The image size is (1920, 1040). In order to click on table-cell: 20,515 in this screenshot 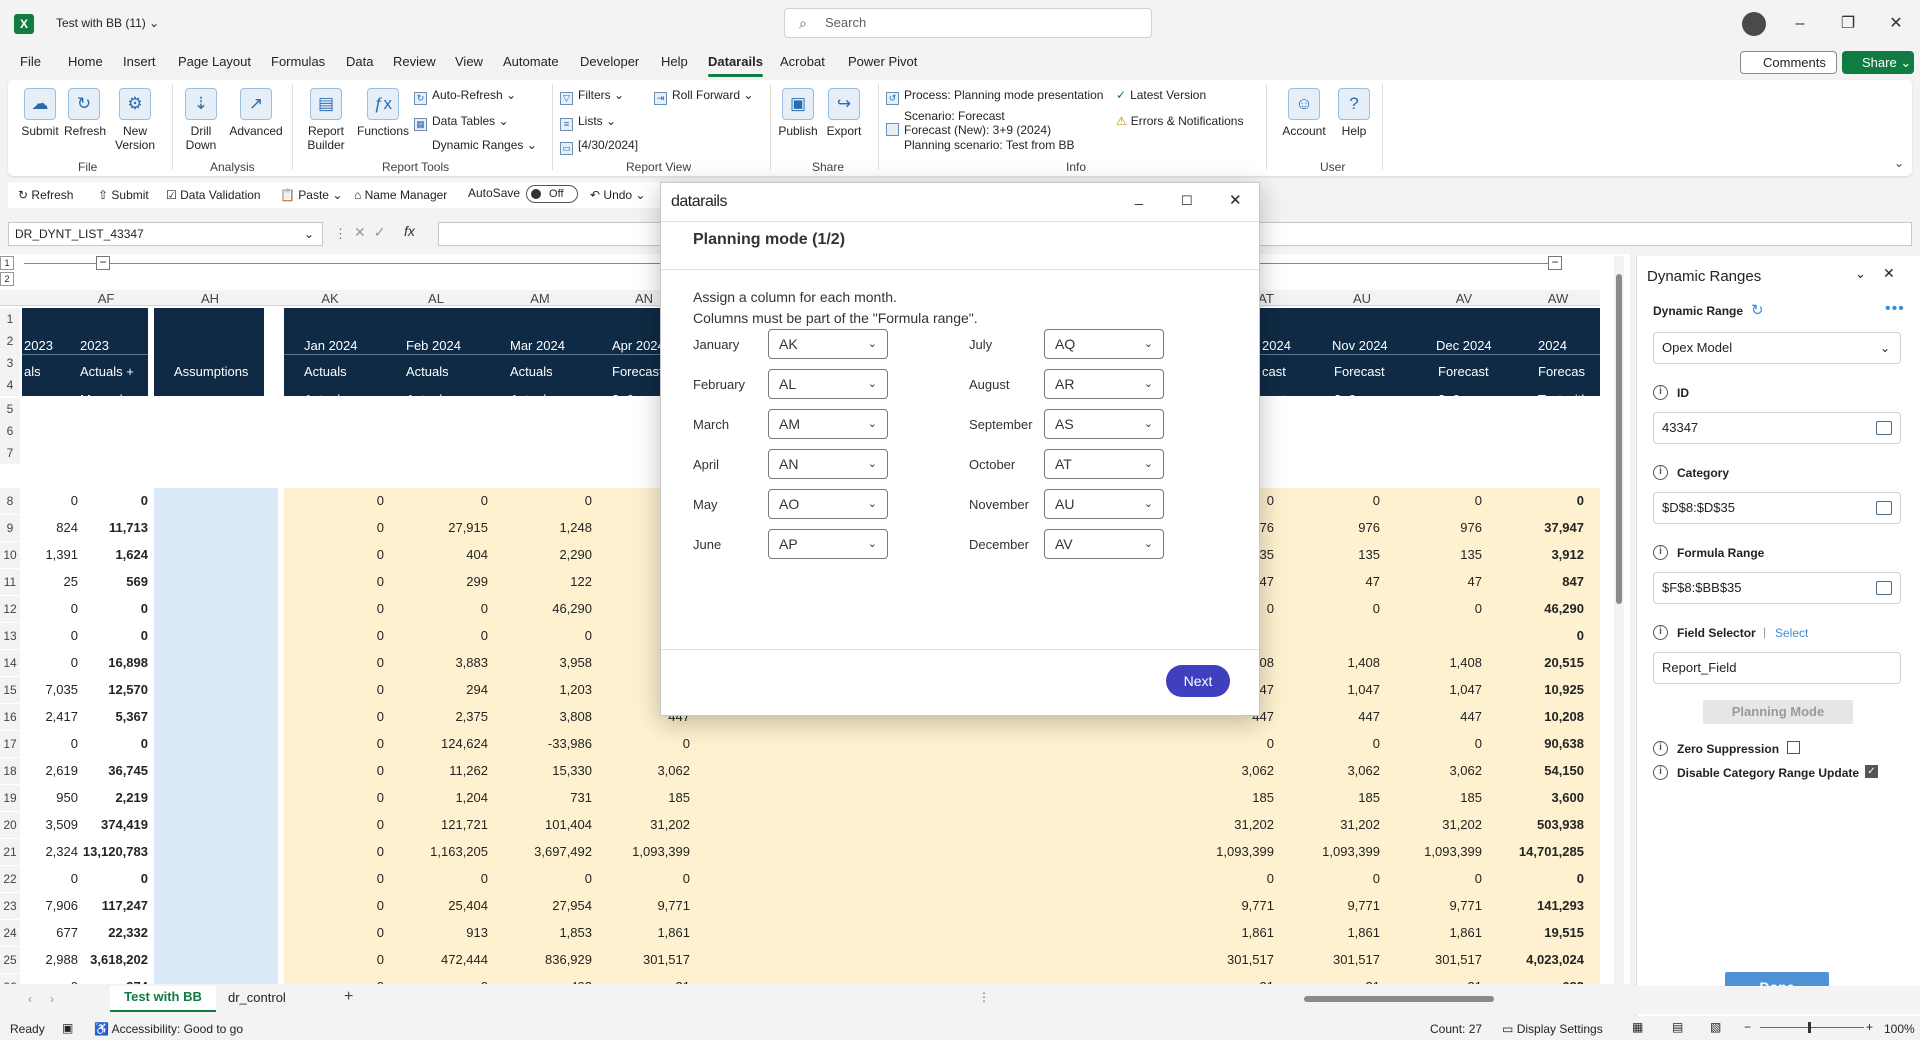, I will do `click(1533, 662)`.